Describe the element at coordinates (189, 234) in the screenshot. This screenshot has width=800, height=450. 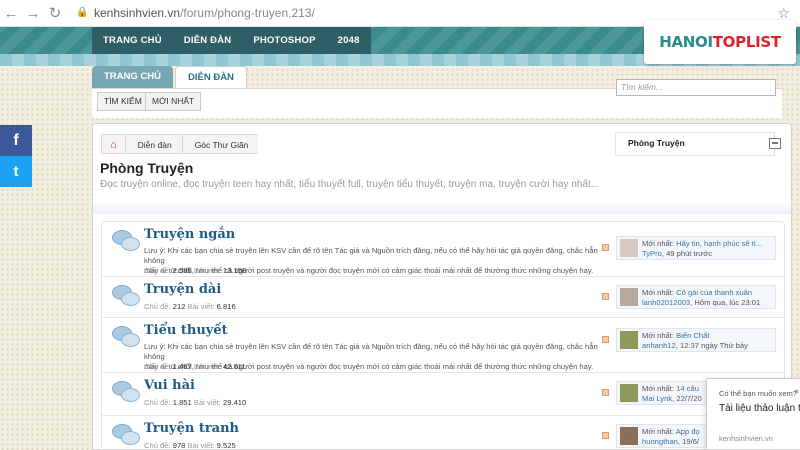
I see `forum-node-title: Truyện ngắn` at that location.